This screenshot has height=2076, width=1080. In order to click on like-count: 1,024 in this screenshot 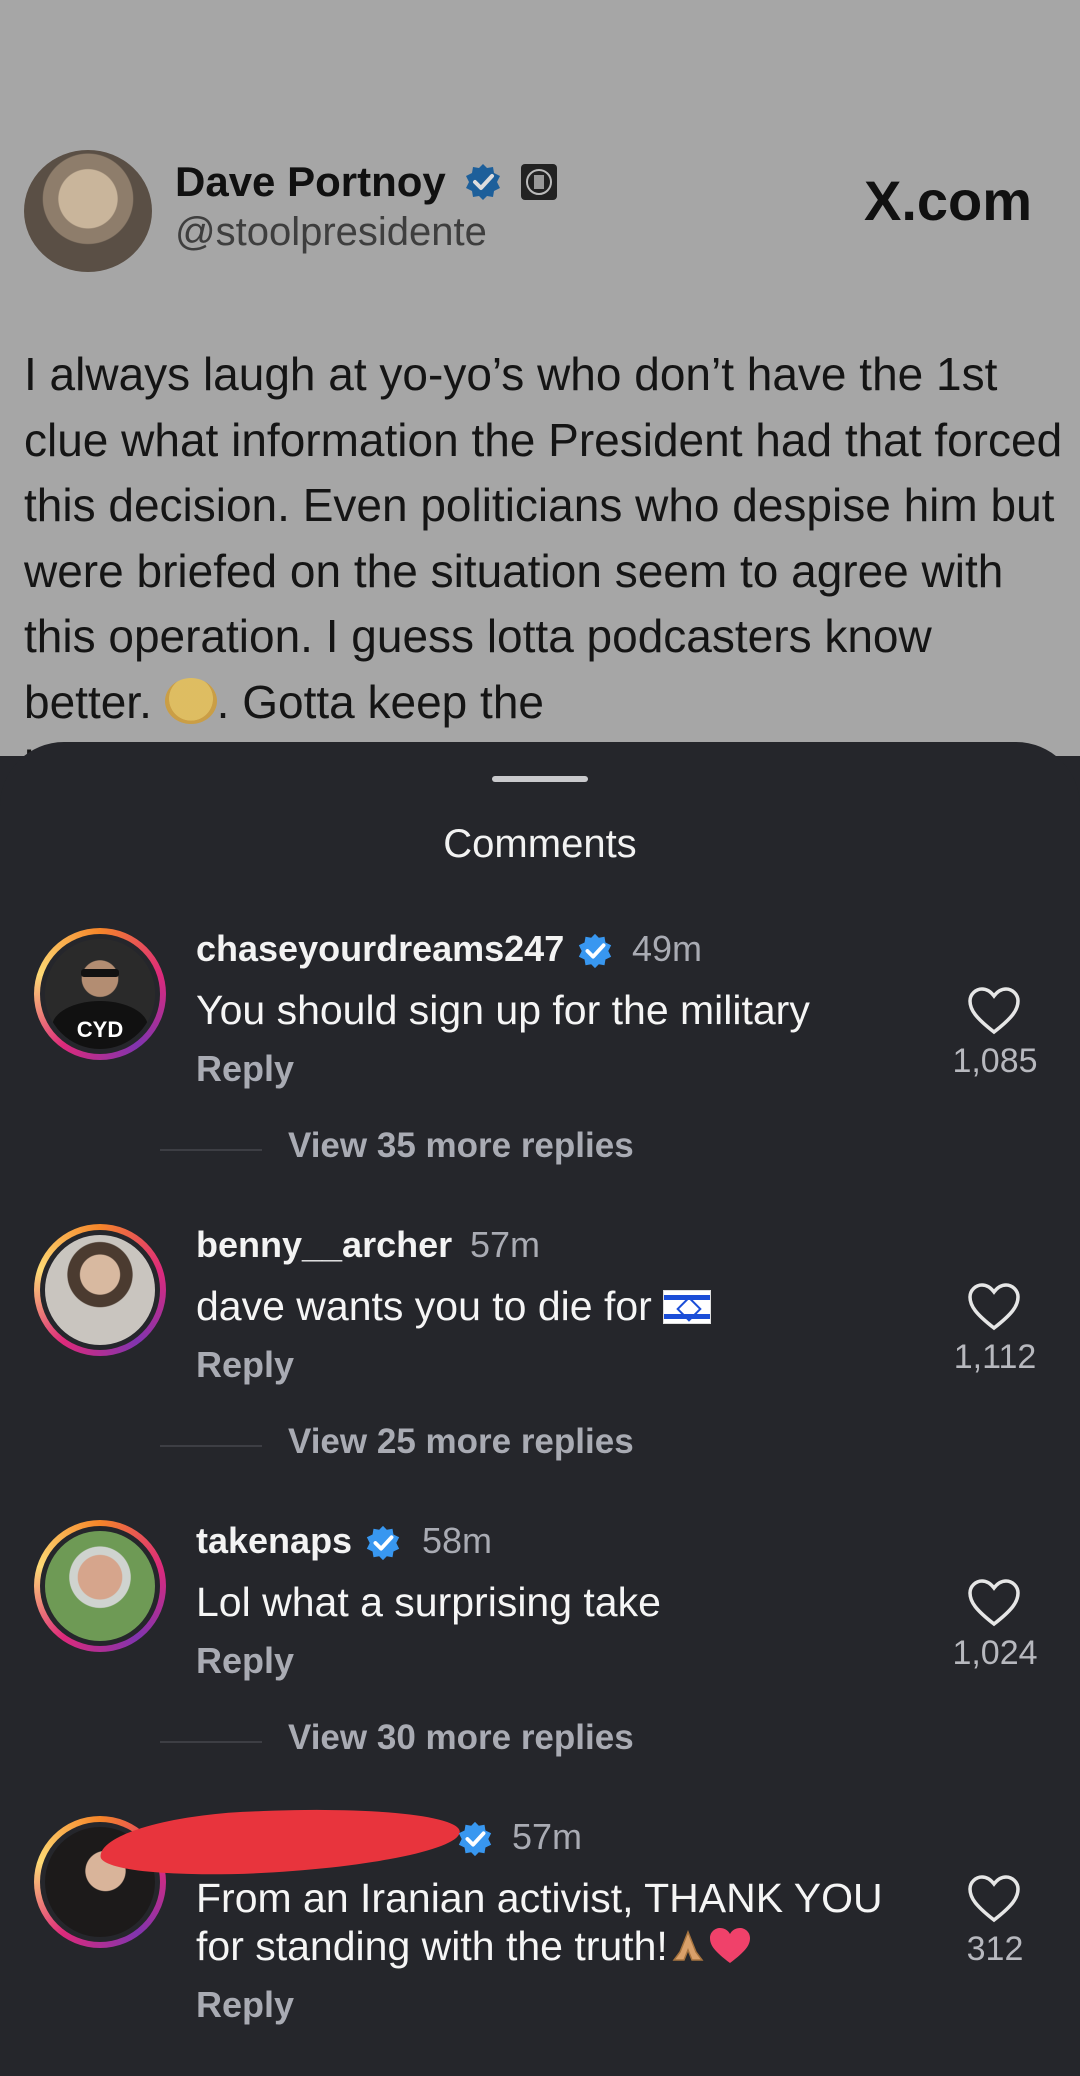, I will do `click(995, 1653)`.